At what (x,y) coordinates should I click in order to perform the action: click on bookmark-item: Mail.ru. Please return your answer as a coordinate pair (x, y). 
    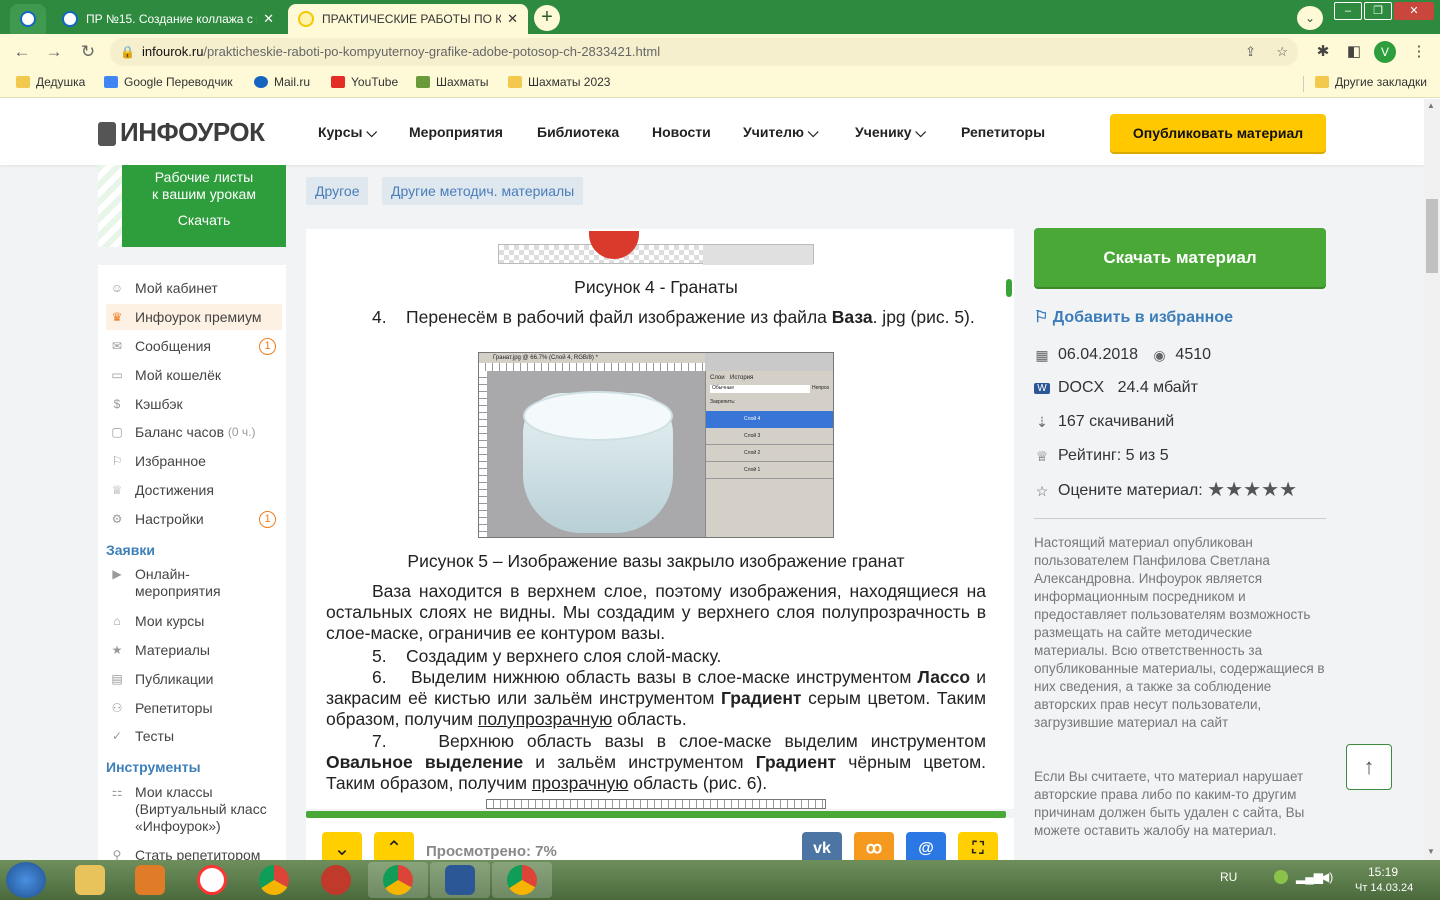
    Looking at the image, I should click on (282, 82).